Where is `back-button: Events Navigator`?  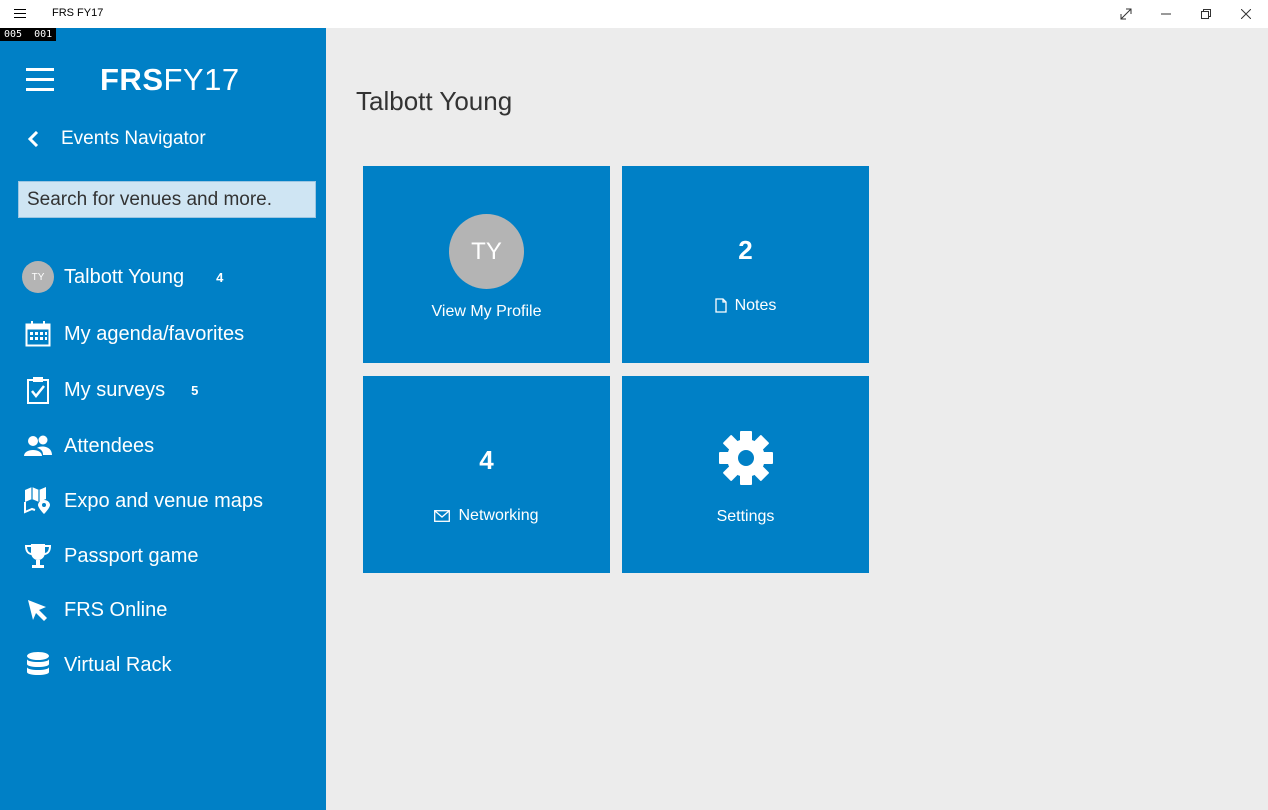
back-button: Events Navigator is located at coordinates (116, 139).